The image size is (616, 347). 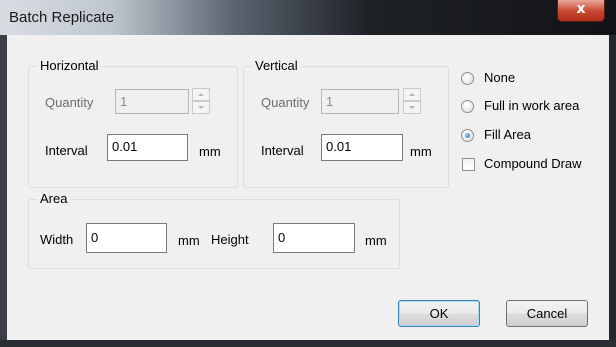 I want to click on horizontal-quantity-input: 1, so click(x=152, y=101).